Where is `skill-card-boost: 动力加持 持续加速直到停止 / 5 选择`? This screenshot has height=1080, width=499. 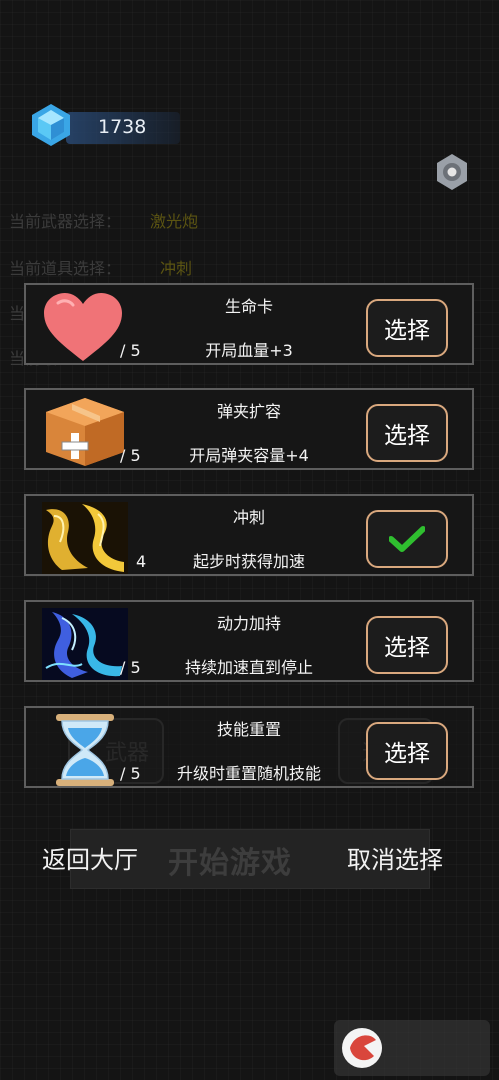 skill-card-boost: 动力加持 持续加速直到停止 / 5 选择 is located at coordinates (249, 641).